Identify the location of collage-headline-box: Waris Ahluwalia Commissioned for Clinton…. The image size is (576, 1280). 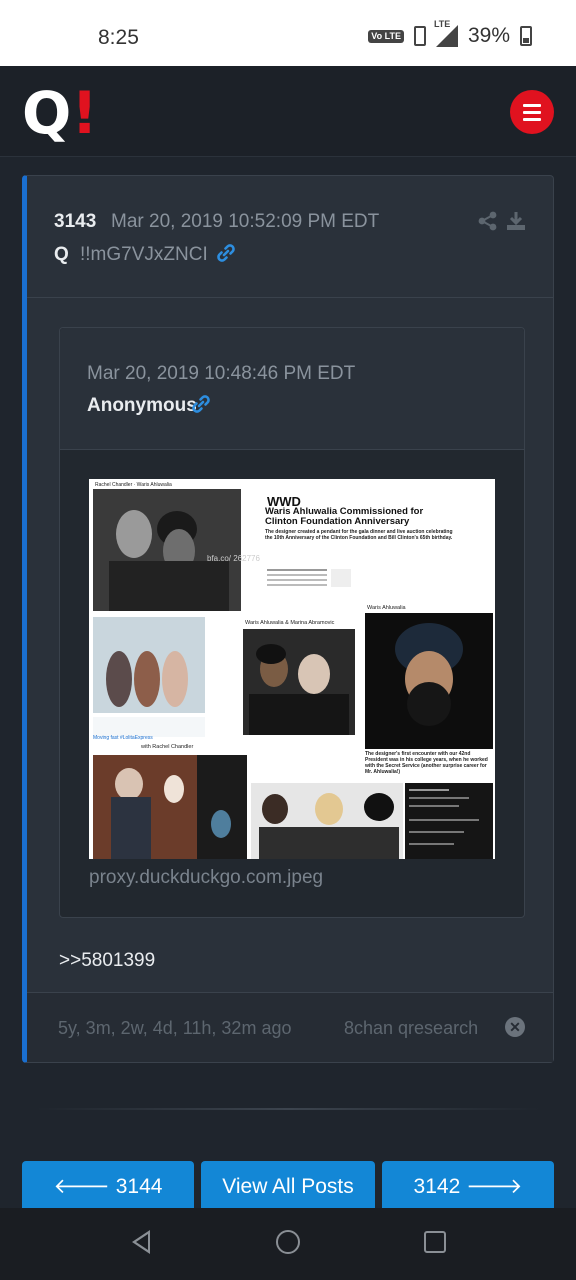
(359, 524).